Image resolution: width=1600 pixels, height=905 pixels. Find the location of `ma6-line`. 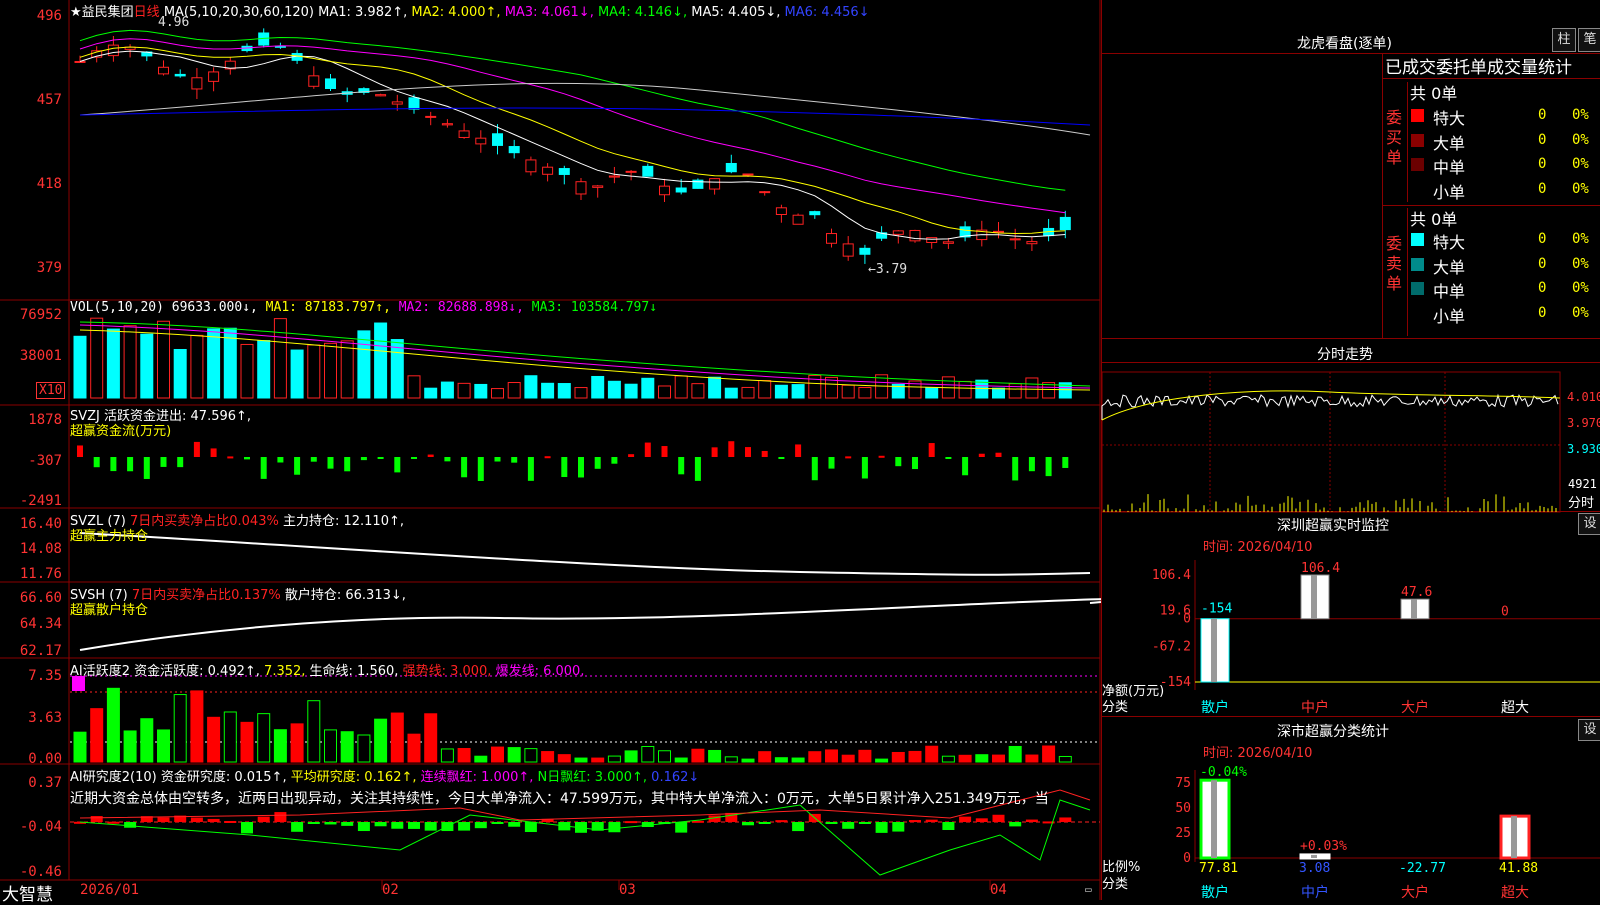

ma6-line is located at coordinates (585, 116).